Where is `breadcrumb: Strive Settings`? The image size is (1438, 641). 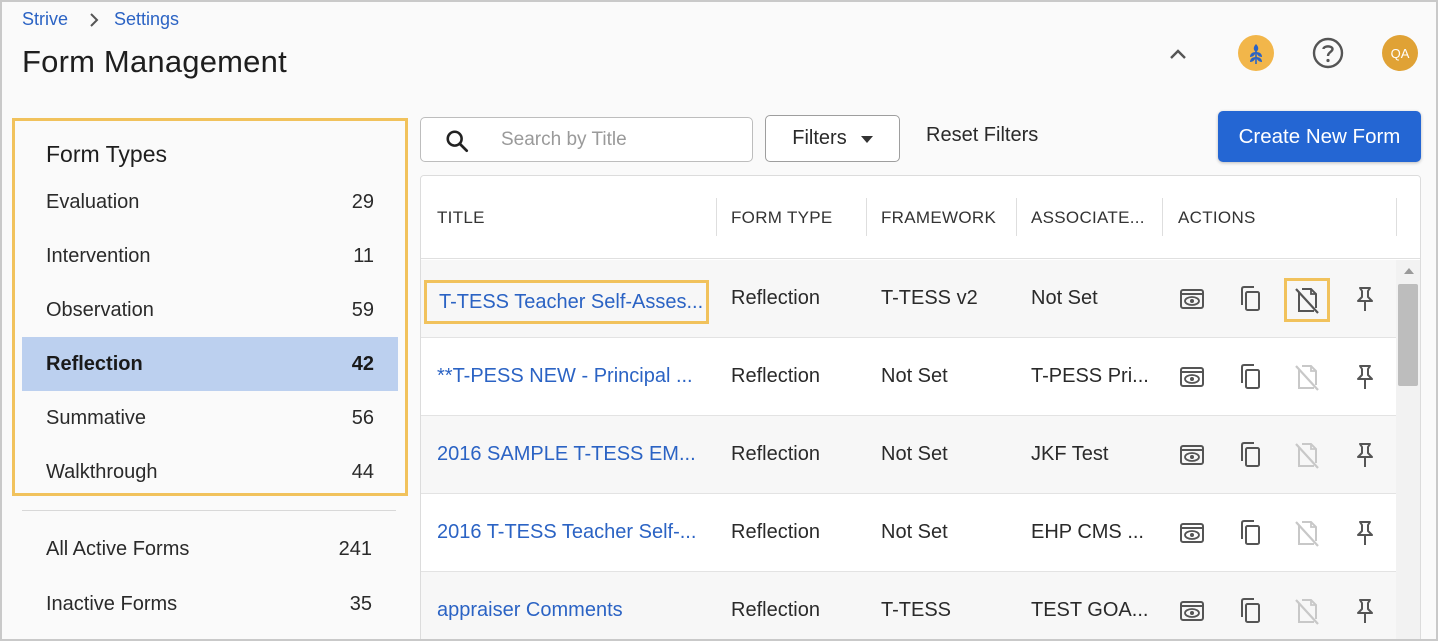
breadcrumb: Strive Settings is located at coordinates (100, 19).